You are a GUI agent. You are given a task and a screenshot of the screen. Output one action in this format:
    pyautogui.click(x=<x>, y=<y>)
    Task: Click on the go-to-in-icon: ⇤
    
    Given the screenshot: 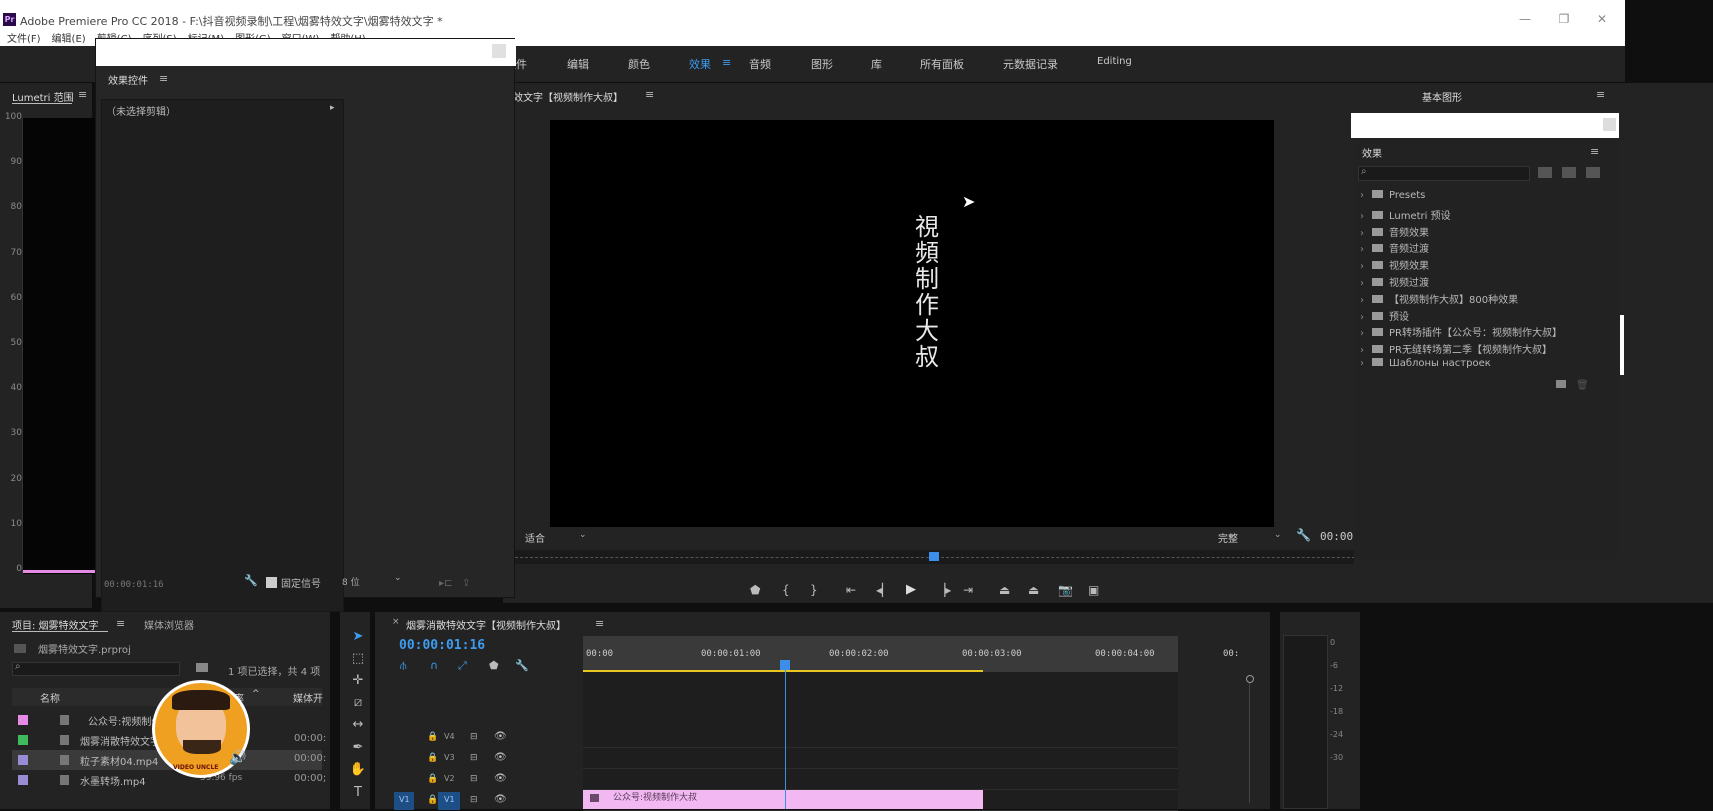 What is the action you would take?
    pyautogui.click(x=851, y=590)
    